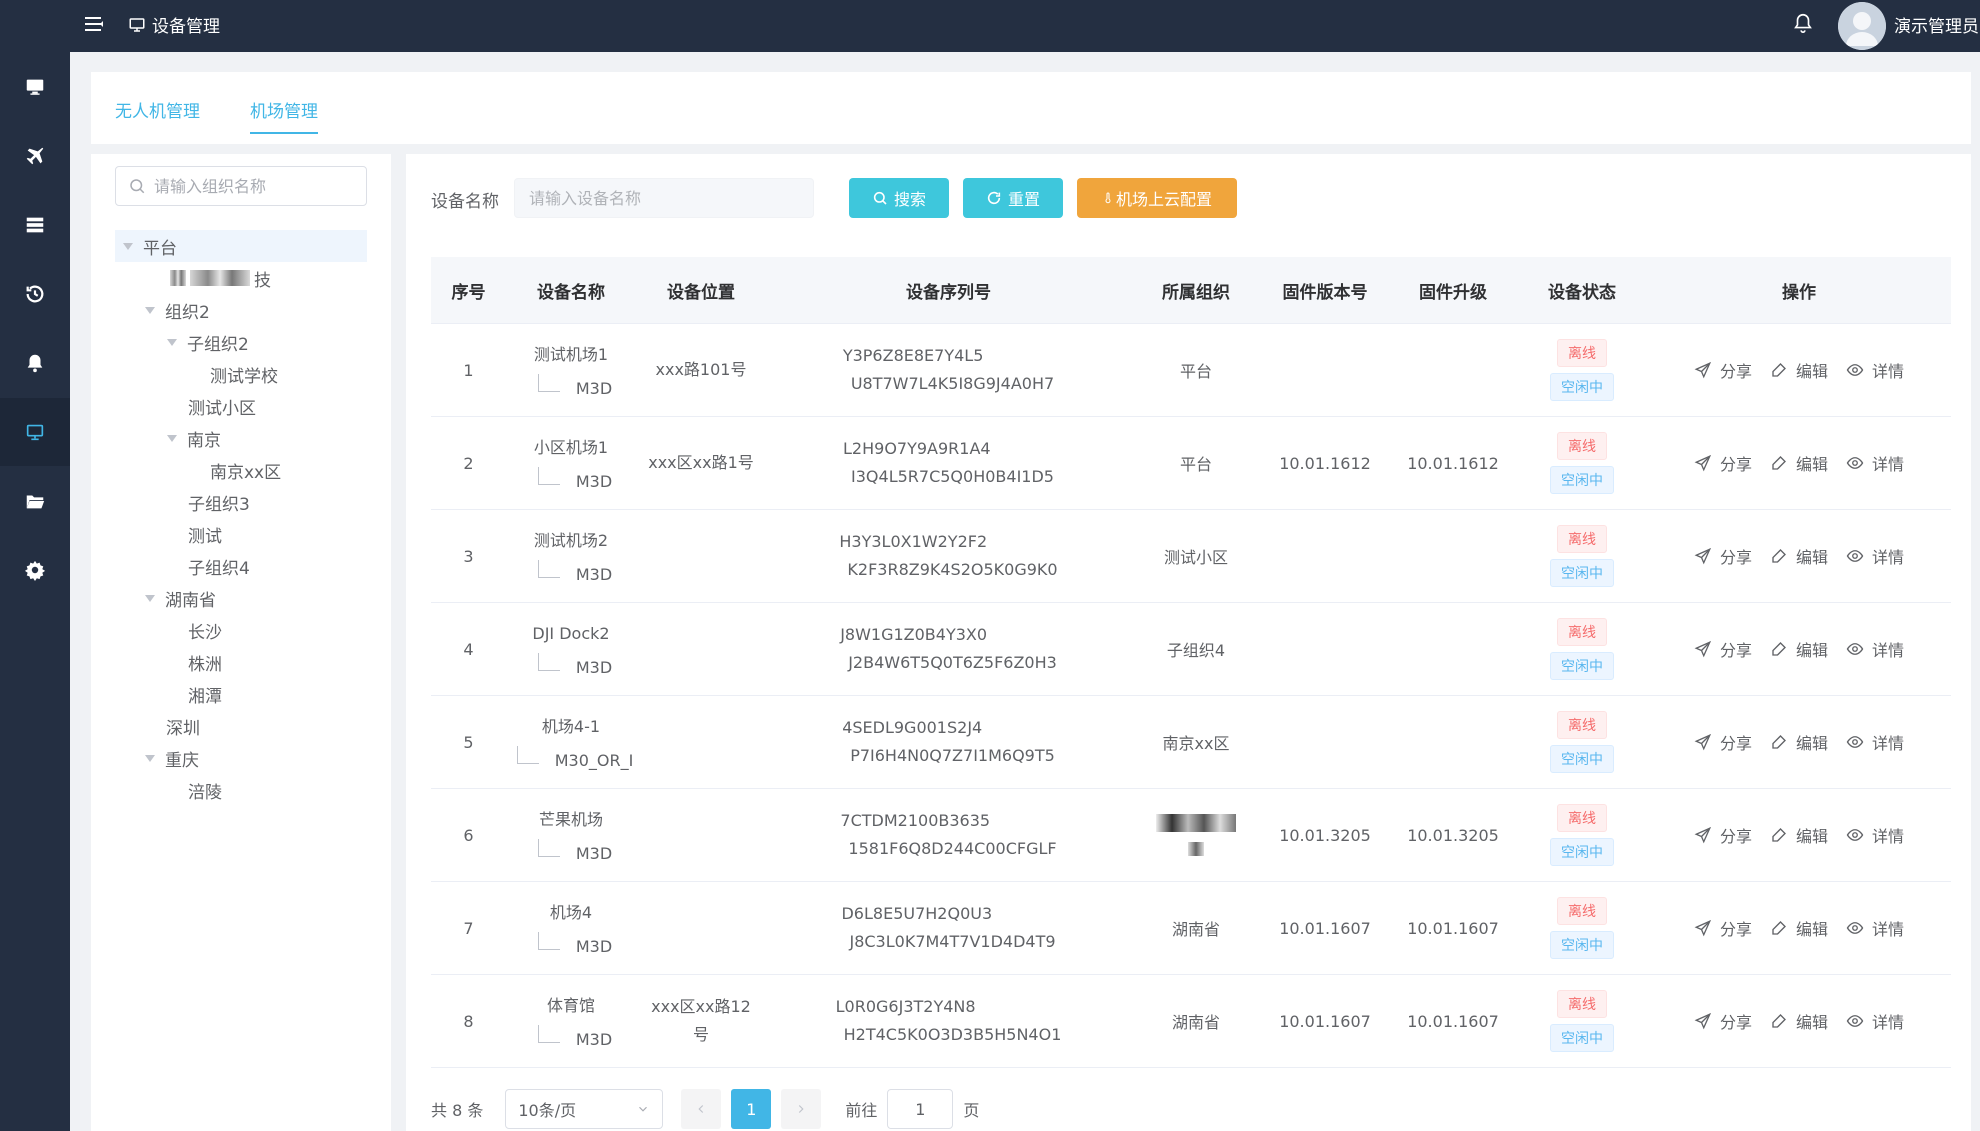 This screenshot has height=1131, width=1980. What do you see at coordinates (920, 1109) in the screenshot?
I see `goto-page-input` at bounding box center [920, 1109].